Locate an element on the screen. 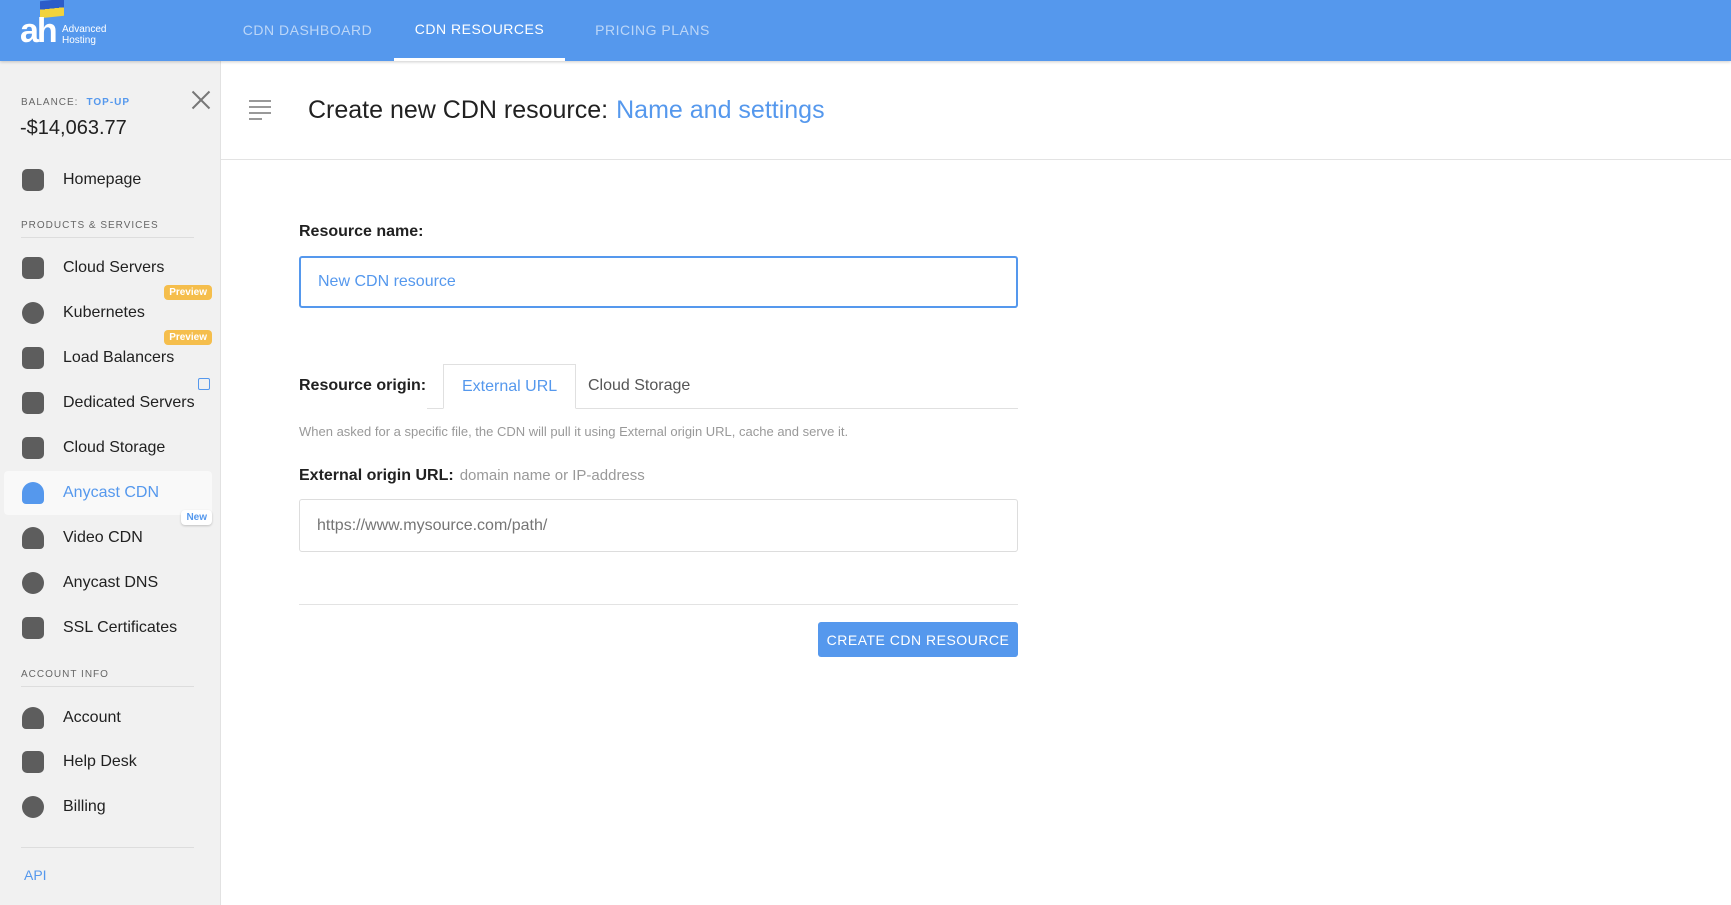 This screenshot has width=1731, height=905. sidebar-item-ssl-certificates: SSL Certificates is located at coordinates (108, 628).